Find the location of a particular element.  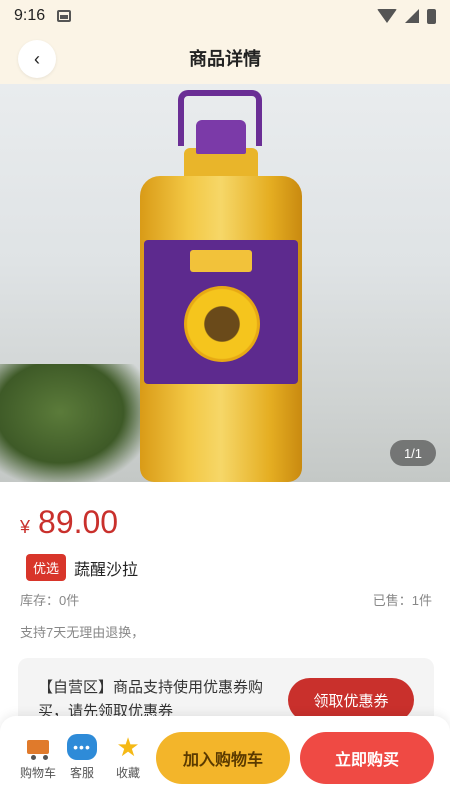

brand-logo is located at coordinates (221, 261).